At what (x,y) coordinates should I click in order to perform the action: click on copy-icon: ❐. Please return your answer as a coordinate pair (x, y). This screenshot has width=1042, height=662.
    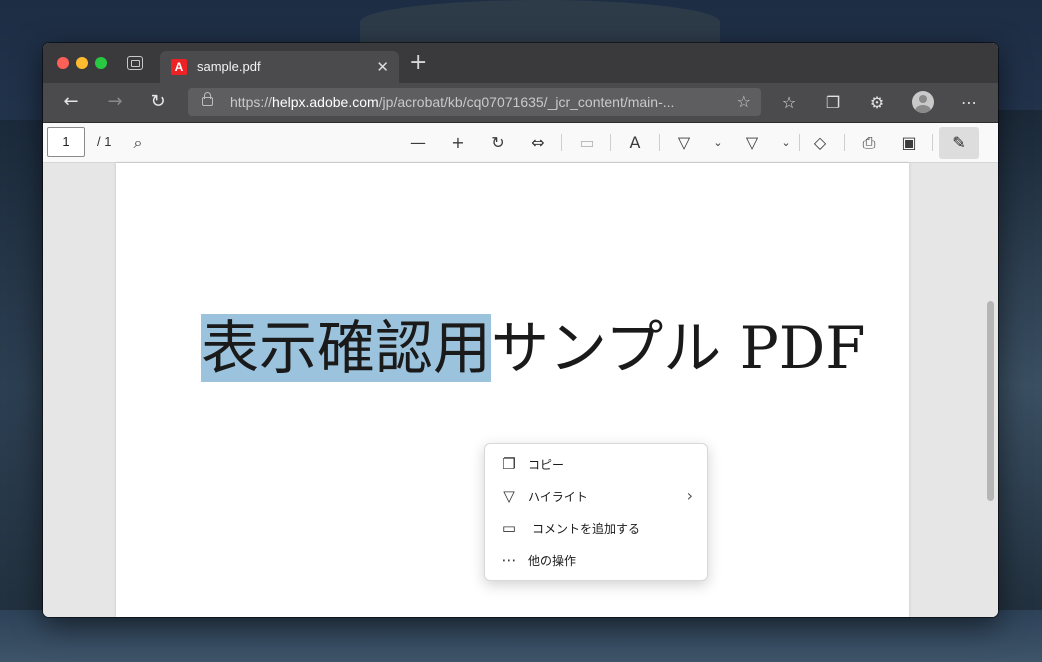
    Looking at the image, I should click on (509, 464).